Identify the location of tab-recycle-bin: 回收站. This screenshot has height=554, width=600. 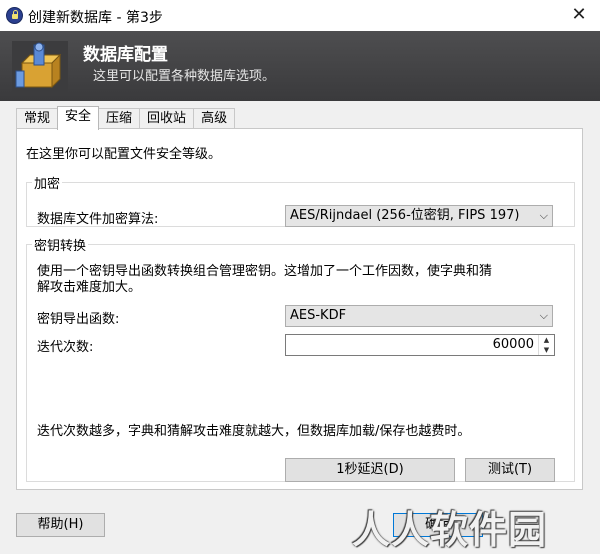
(167, 119).